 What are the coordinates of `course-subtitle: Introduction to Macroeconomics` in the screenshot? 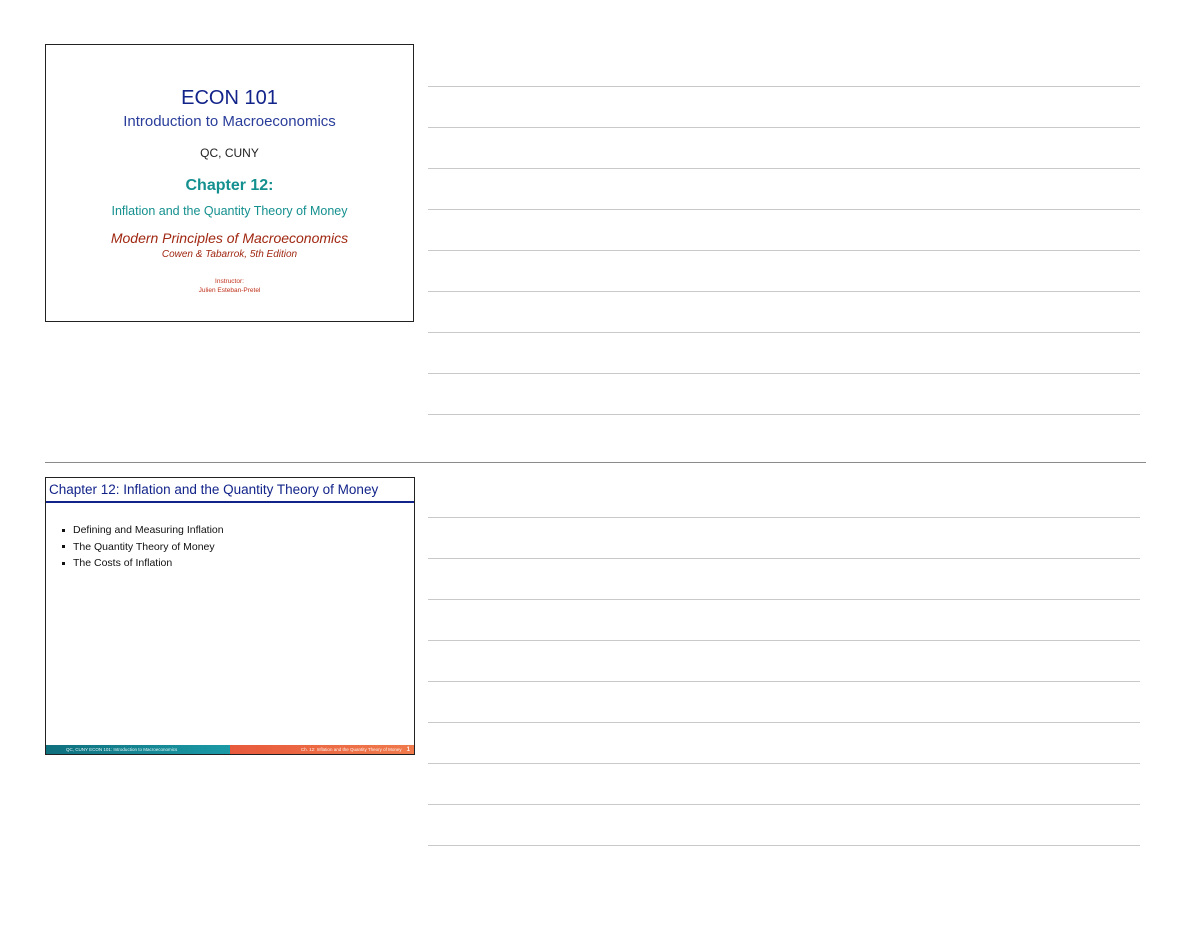 It's located at (229, 121).